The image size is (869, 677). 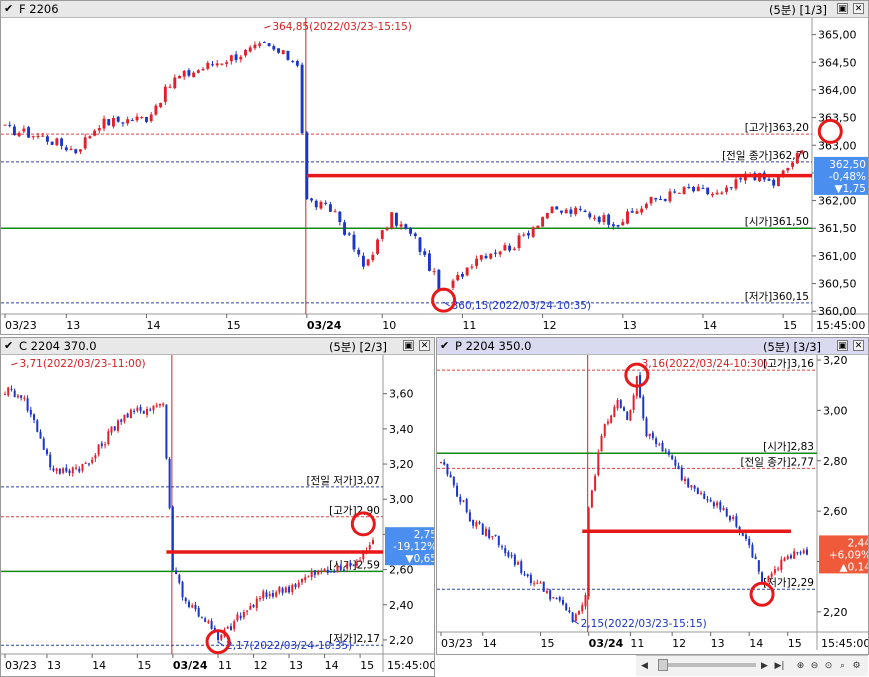 What do you see at coordinates (153, 325) in the screenshot?
I see `x-tick-label: 14` at bounding box center [153, 325].